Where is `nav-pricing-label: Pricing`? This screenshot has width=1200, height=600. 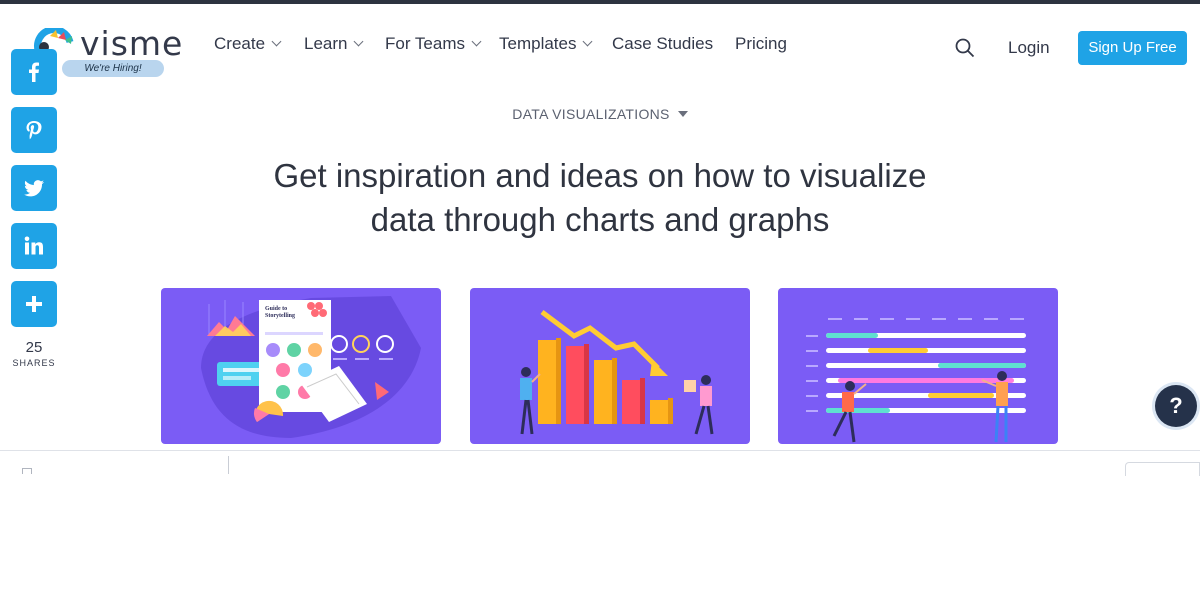 nav-pricing-label: Pricing is located at coordinates (761, 43).